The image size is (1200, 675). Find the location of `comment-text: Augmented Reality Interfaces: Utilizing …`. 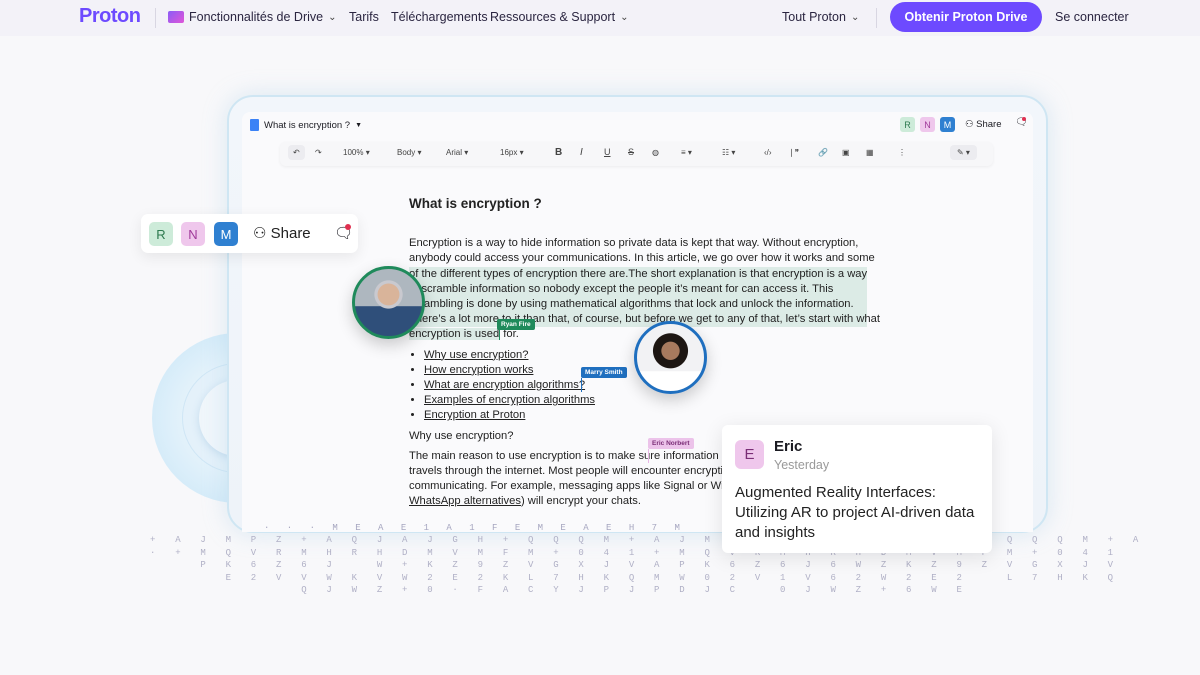

comment-text: Augmented Reality Interfaces: Utilizing … is located at coordinates (855, 512).